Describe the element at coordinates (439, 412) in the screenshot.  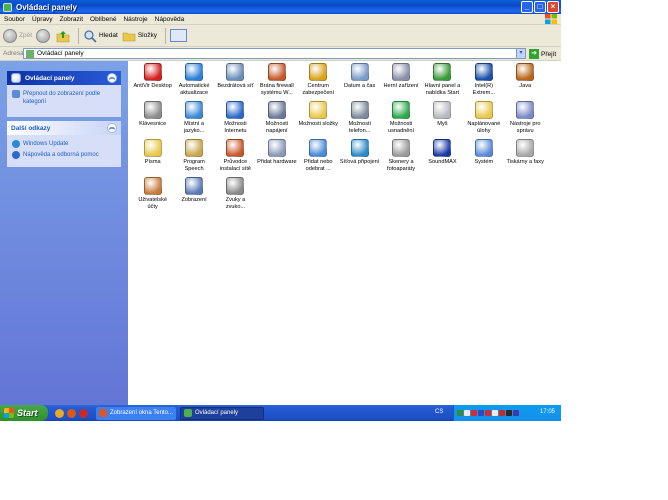
I see `language-indicator: CS` at that location.